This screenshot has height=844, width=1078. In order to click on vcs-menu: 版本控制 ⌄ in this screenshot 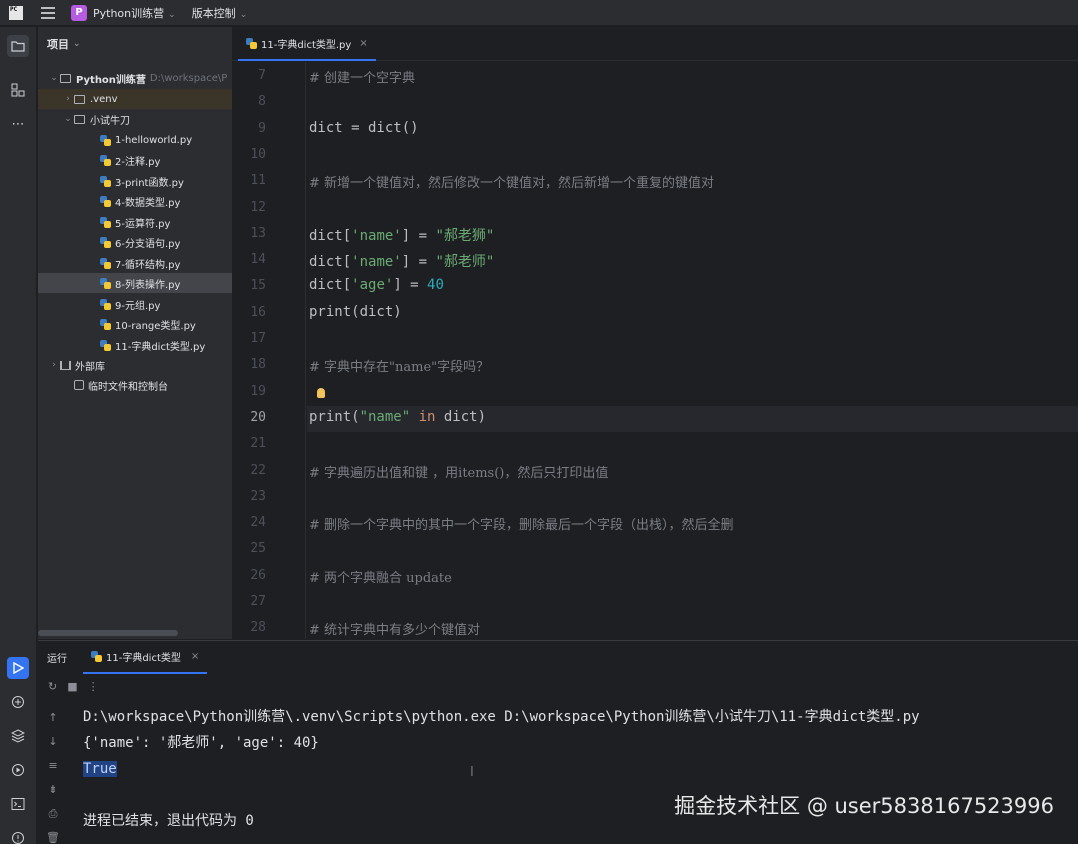, I will do `click(220, 13)`.